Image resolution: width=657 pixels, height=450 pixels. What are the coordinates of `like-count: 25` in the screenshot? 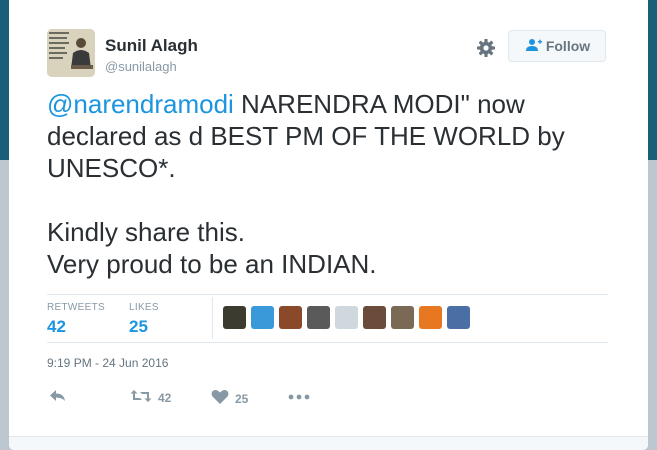 It's located at (242, 398).